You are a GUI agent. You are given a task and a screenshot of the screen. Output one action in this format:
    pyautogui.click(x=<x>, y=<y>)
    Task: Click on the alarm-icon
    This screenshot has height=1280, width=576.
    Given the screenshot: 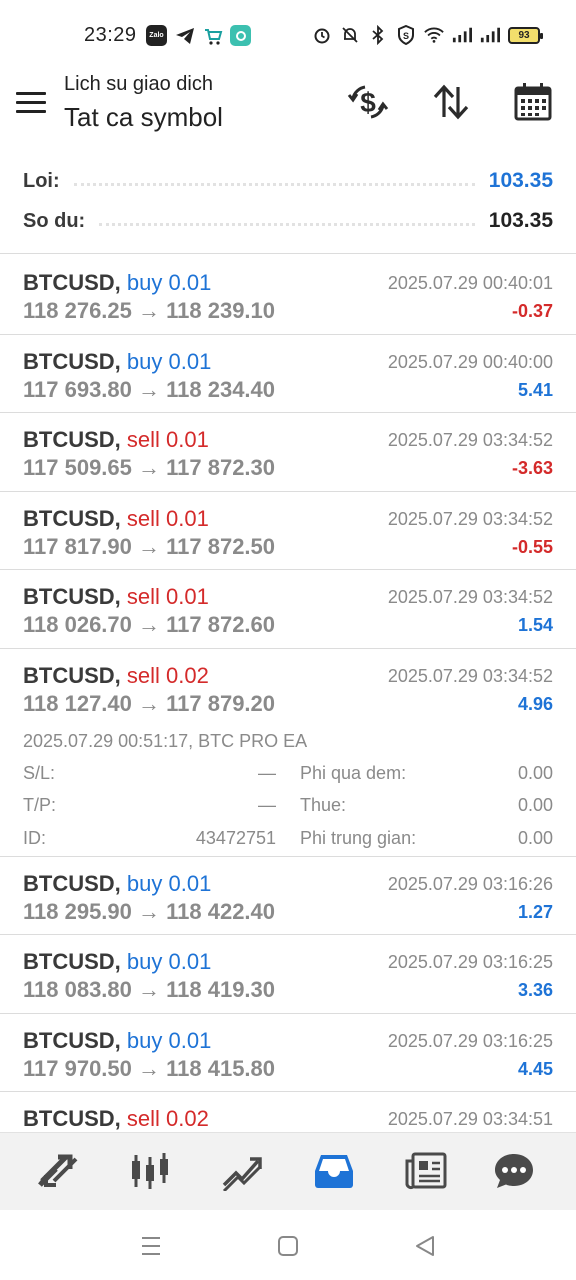 What is the action you would take?
    pyautogui.click(x=322, y=35)
    